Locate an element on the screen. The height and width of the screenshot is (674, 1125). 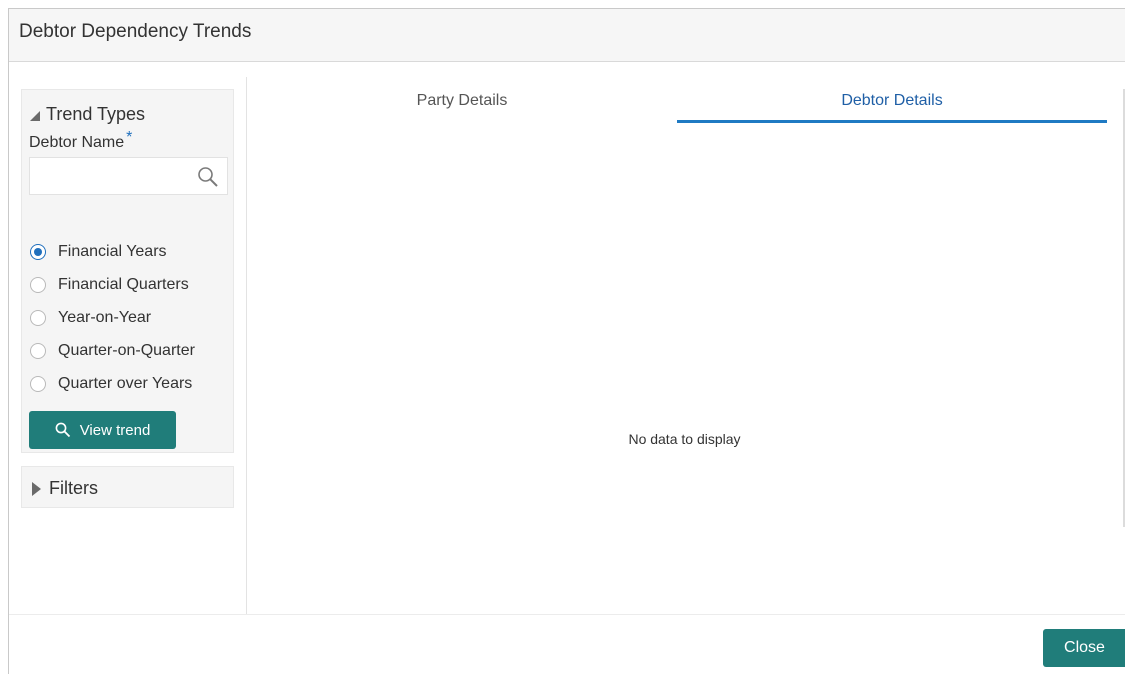
radio-option-financial-years: Financial Years is located at coordinates (112, 251).